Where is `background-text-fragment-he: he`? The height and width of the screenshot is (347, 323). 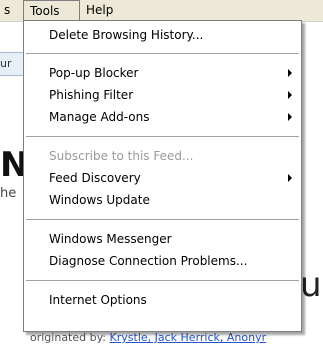
background-text-fragment-he: he is located at coordinates (8, 193).